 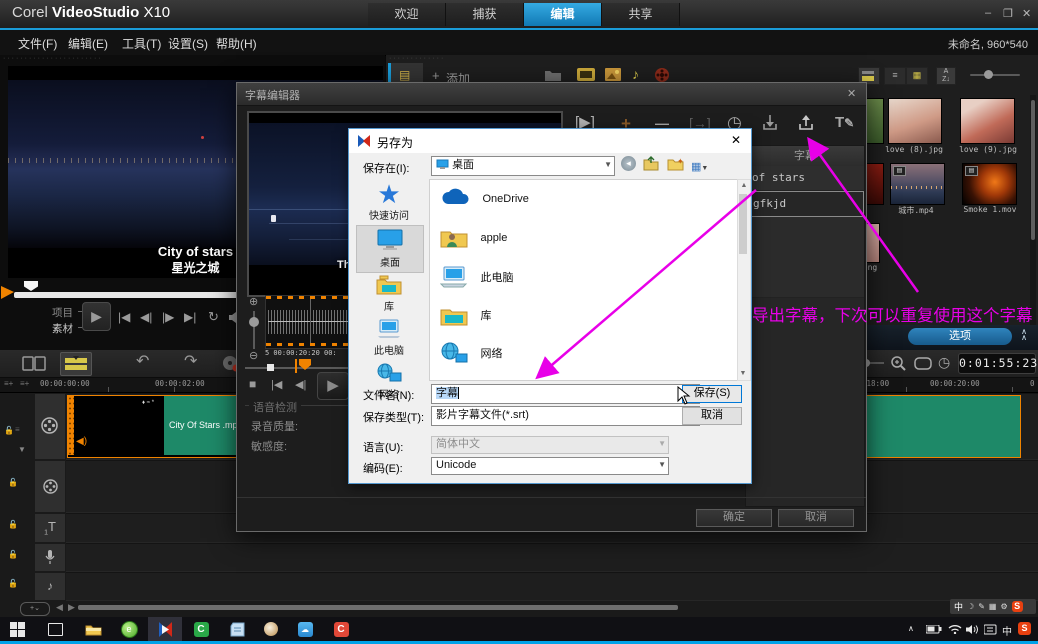 What do you see at coordinates (981, 606) in the screenshot?
I see `ime-pen-icon: ✎` at bounding box center [981, 606].